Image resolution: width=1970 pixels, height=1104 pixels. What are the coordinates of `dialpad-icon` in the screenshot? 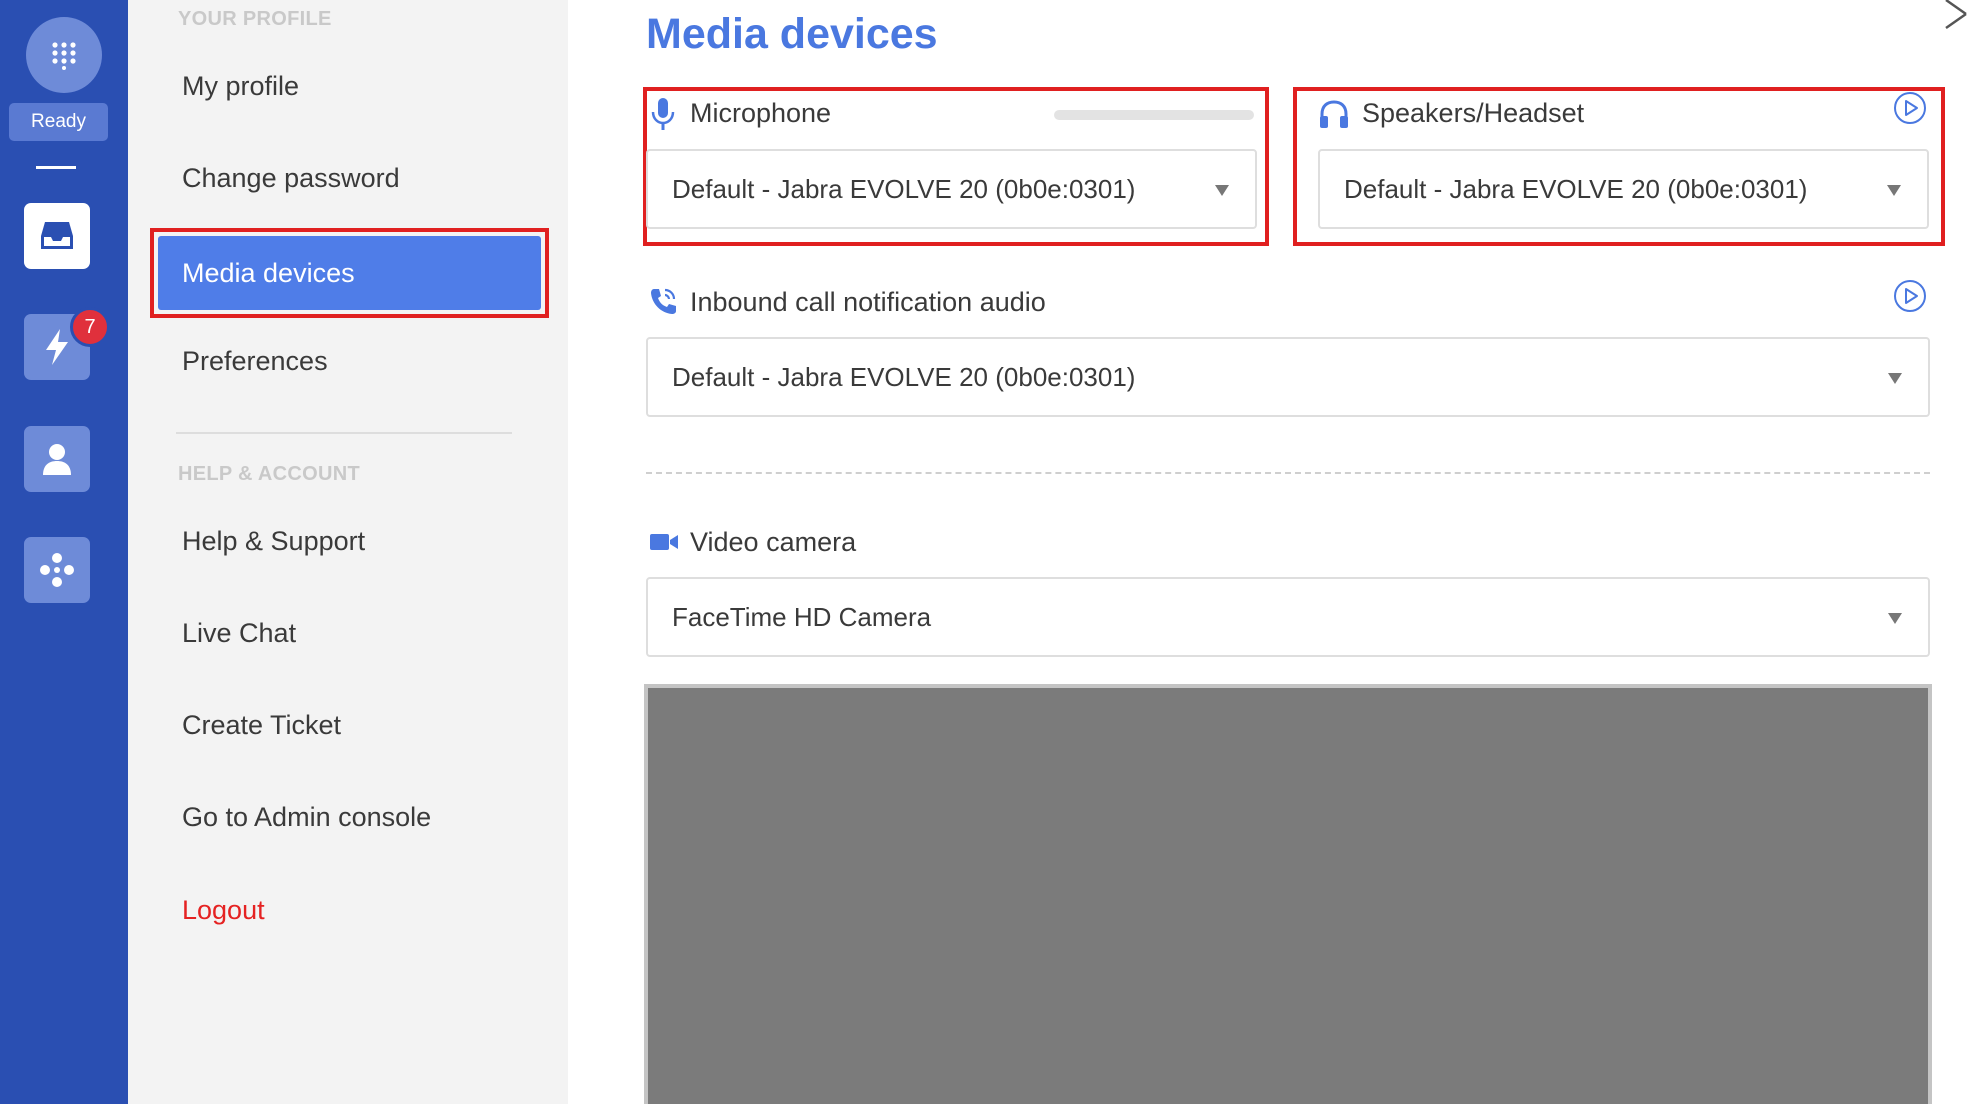 It's located at (64, 56).